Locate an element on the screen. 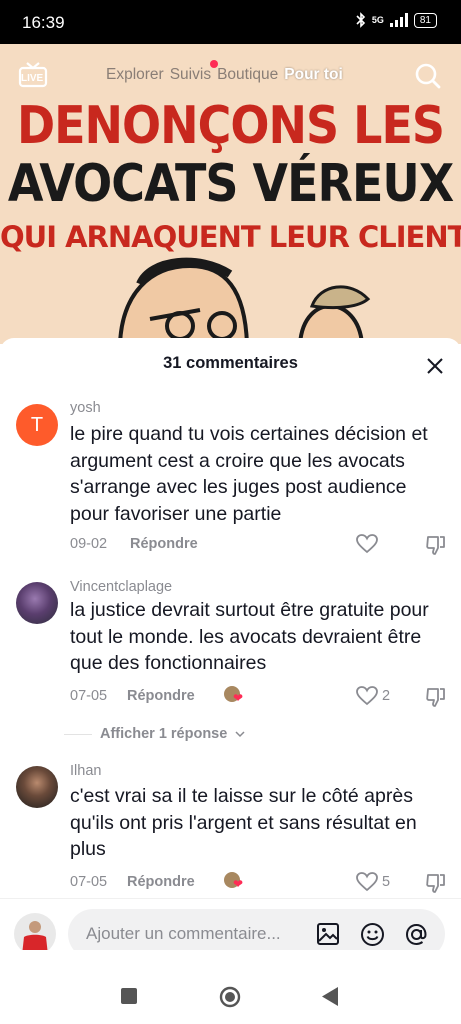 This screenshot has width=461, height=1024. poster-line-1: DENONÇONS LES is located at coordinates (230, 125).